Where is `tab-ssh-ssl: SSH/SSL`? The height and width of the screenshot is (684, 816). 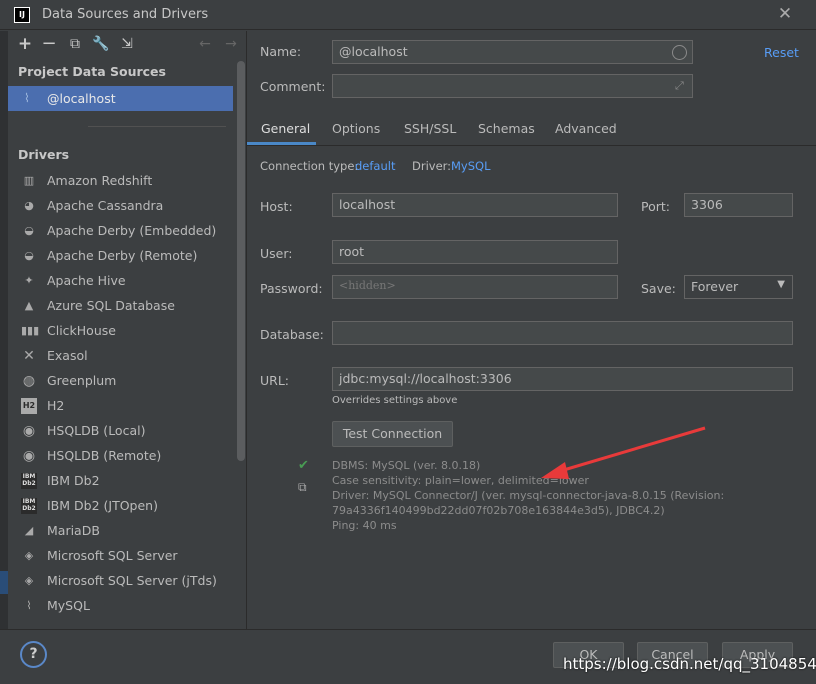 tab-ssh-ssl: SSH/SSL is located at coordinates (430, 128).